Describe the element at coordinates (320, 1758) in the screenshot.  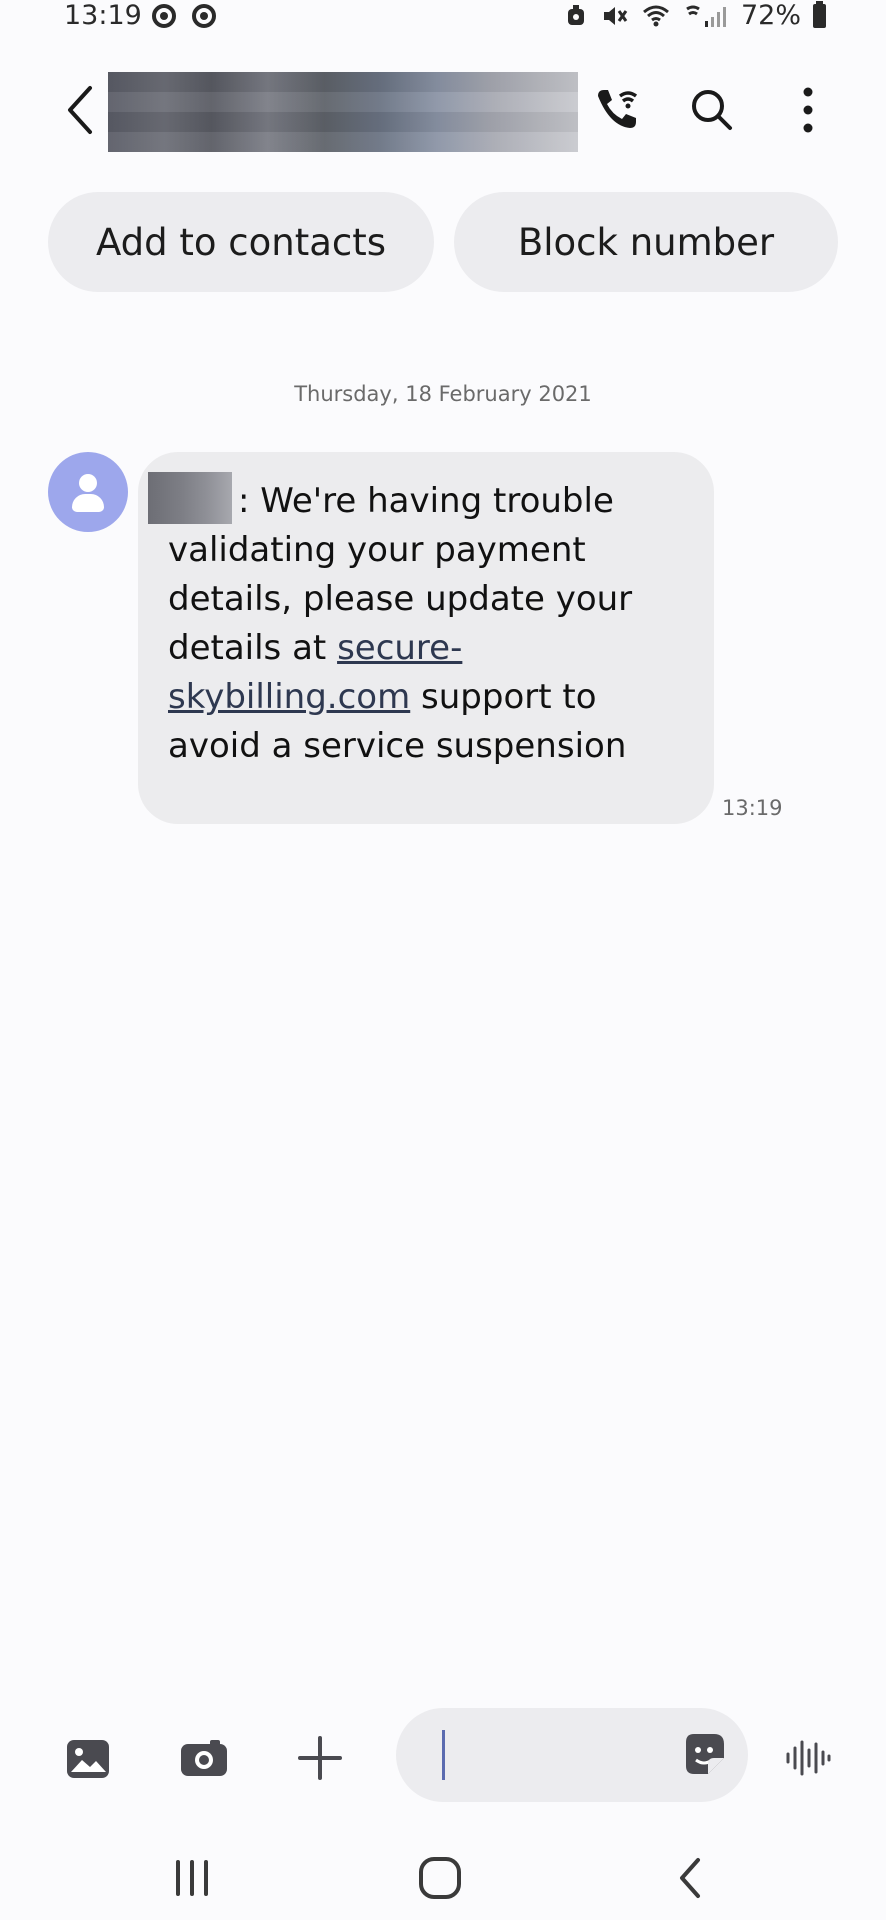
I see `add-icon` at that location.